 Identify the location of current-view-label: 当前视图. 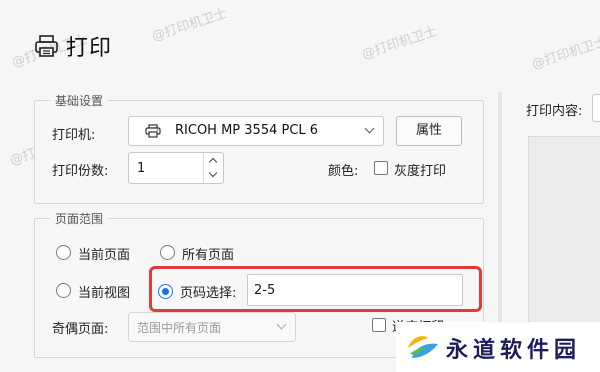
(104, 293).